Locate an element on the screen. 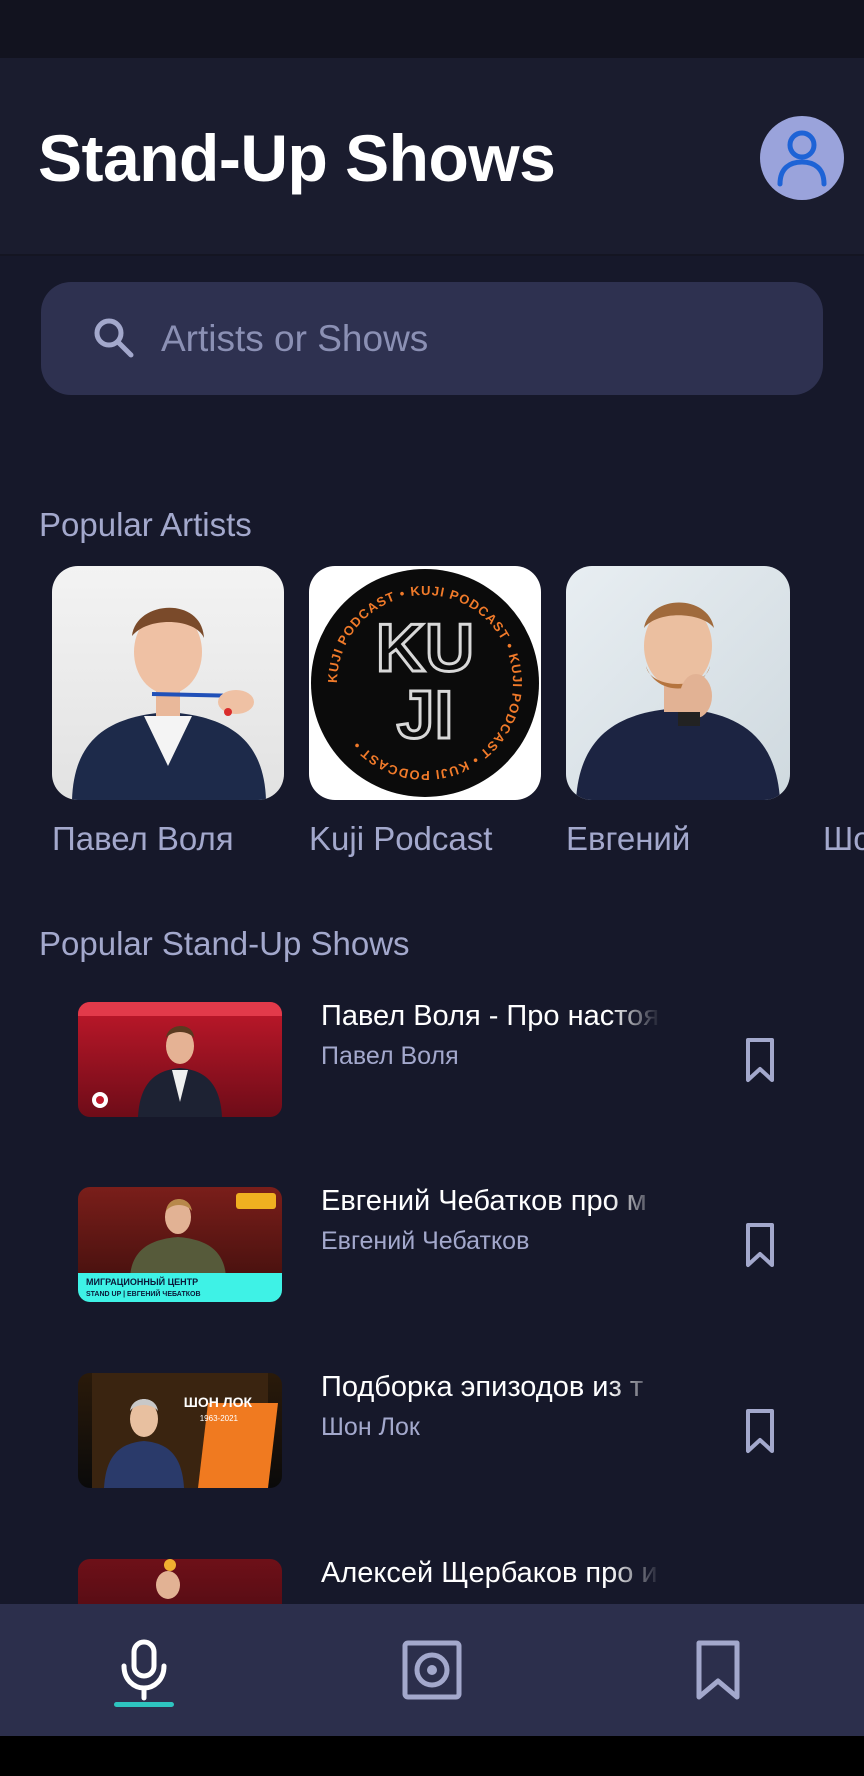 The width and height of the screenshot is (864, 1776). artist-card: Павел Воля is located at coordinates (170, 711).